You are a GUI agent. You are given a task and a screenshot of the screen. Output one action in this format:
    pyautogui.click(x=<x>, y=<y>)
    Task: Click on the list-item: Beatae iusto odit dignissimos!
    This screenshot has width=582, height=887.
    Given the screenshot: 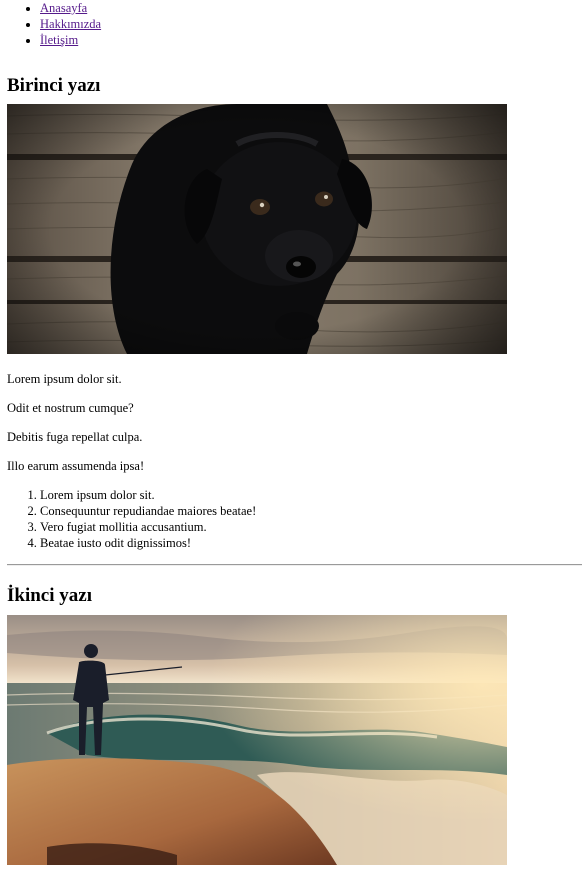 What is the action you would take?
    pyautogui.click(x=311, y=543)
    